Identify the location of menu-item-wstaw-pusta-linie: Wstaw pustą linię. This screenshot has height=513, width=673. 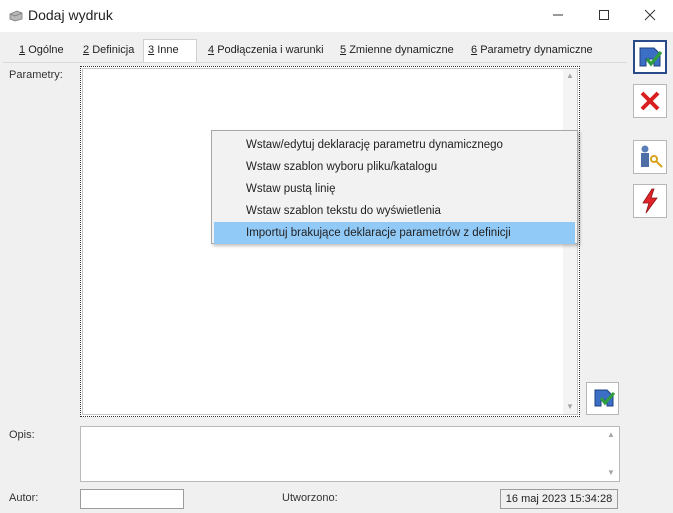
(394, 189).